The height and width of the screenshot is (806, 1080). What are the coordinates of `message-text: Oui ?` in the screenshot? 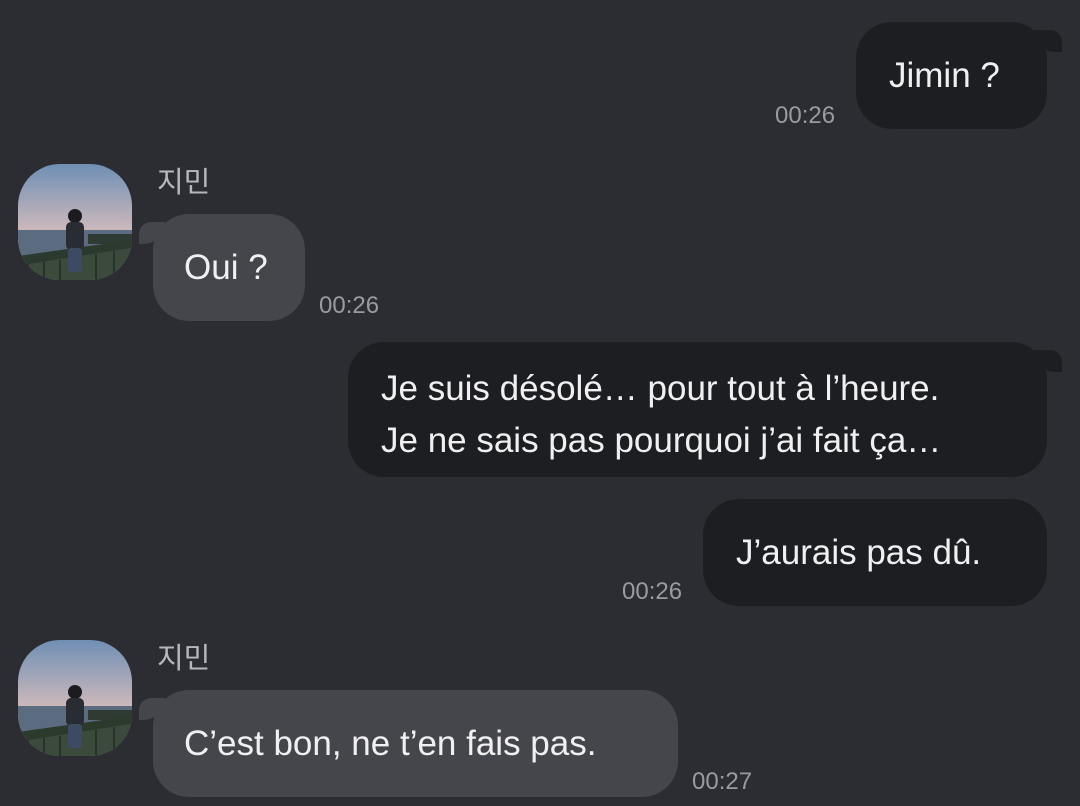 It's located at (226, 267).